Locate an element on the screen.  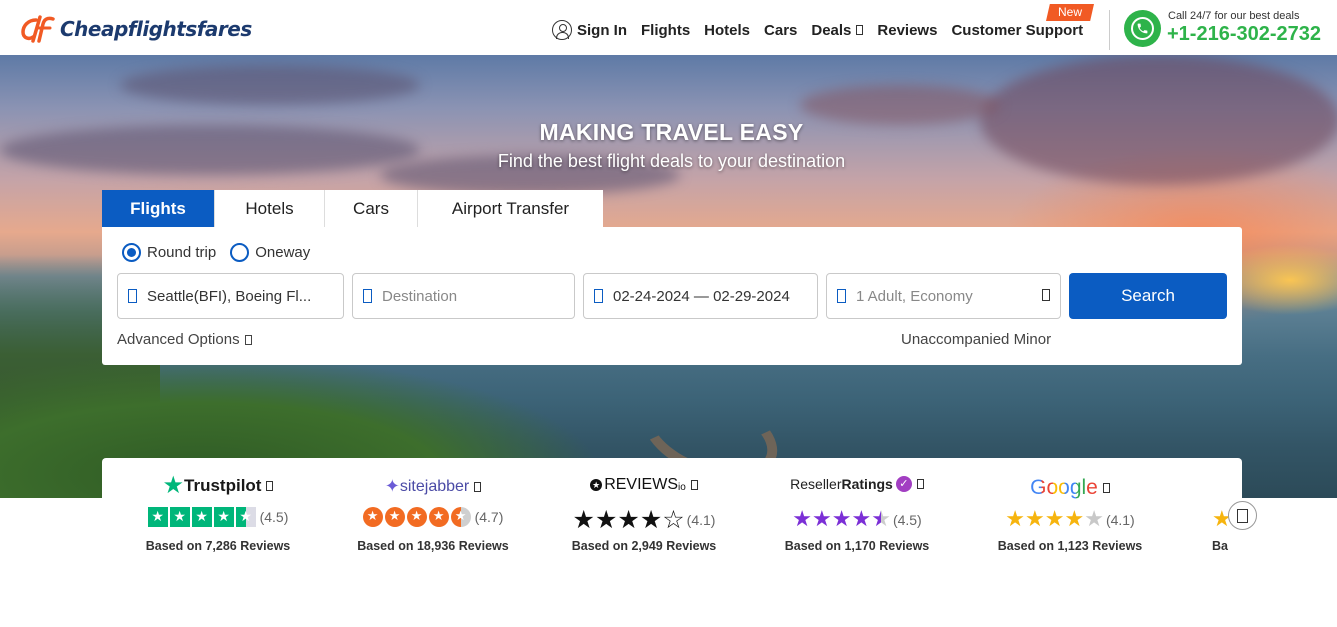
dates-value: 02-24-2024 — 02-29-2024 is located at coordinates (701, 296).